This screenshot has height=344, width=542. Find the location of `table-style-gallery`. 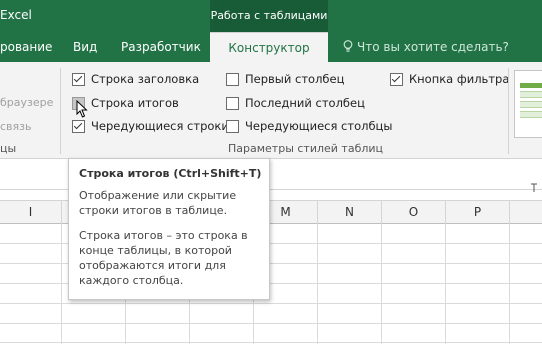

table-style-gallery is located at coordinates (528, 104).